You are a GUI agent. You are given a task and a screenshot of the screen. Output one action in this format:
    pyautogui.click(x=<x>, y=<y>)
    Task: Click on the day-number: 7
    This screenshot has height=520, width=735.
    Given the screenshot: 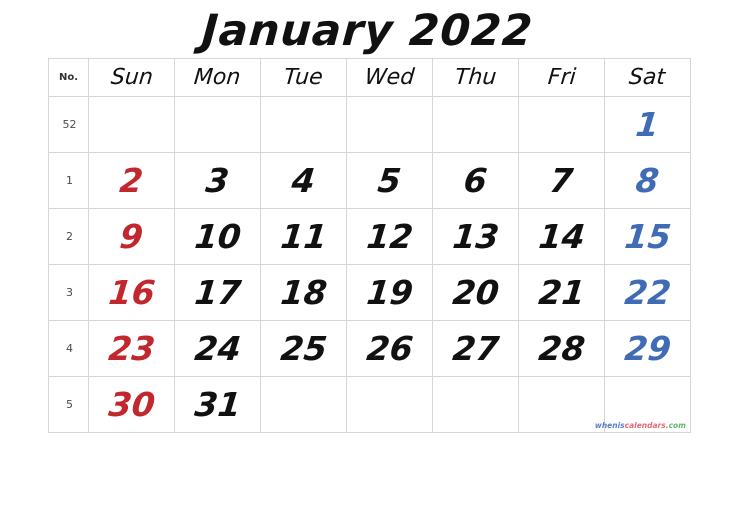 What is the action you would take?
    pyautogui.click(x=561, y=180)
    